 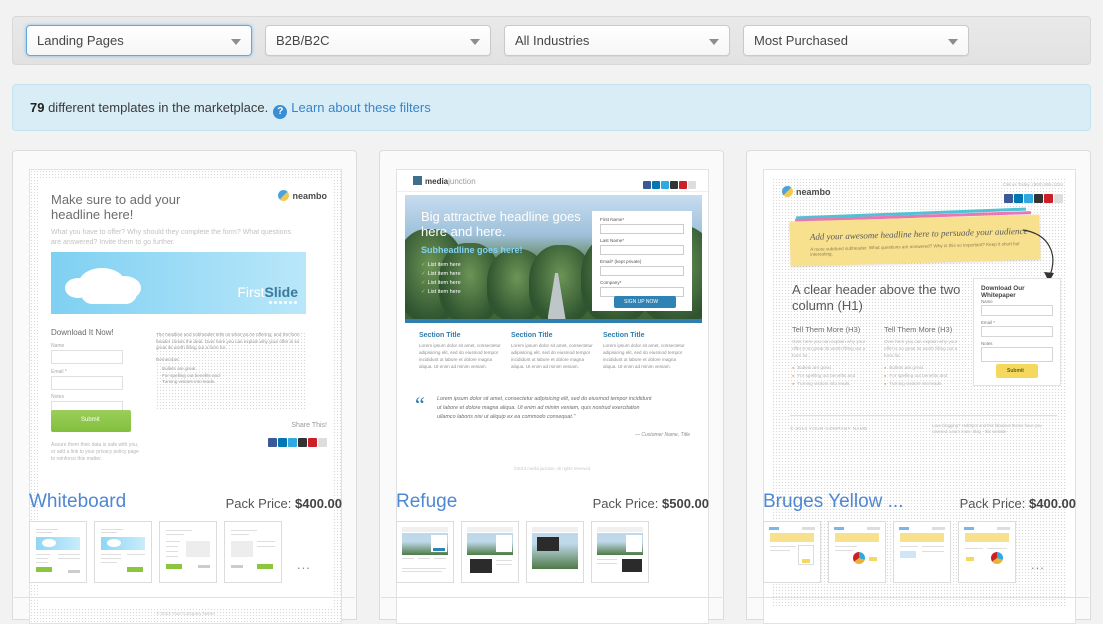 What do you see at coordinates (297, 443) in the screenshot?
I see `preview-social-icons` at bounding box center [297, 443].